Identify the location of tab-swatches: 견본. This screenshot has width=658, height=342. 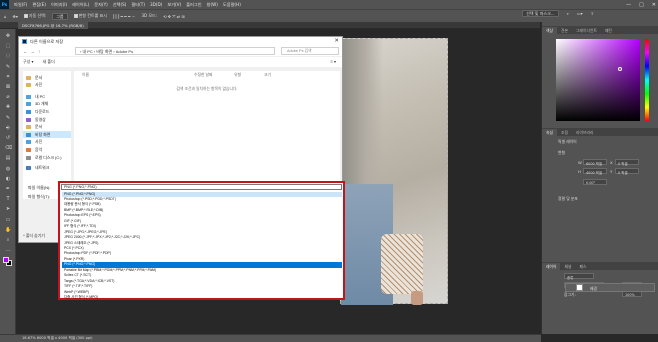
(564, 30).